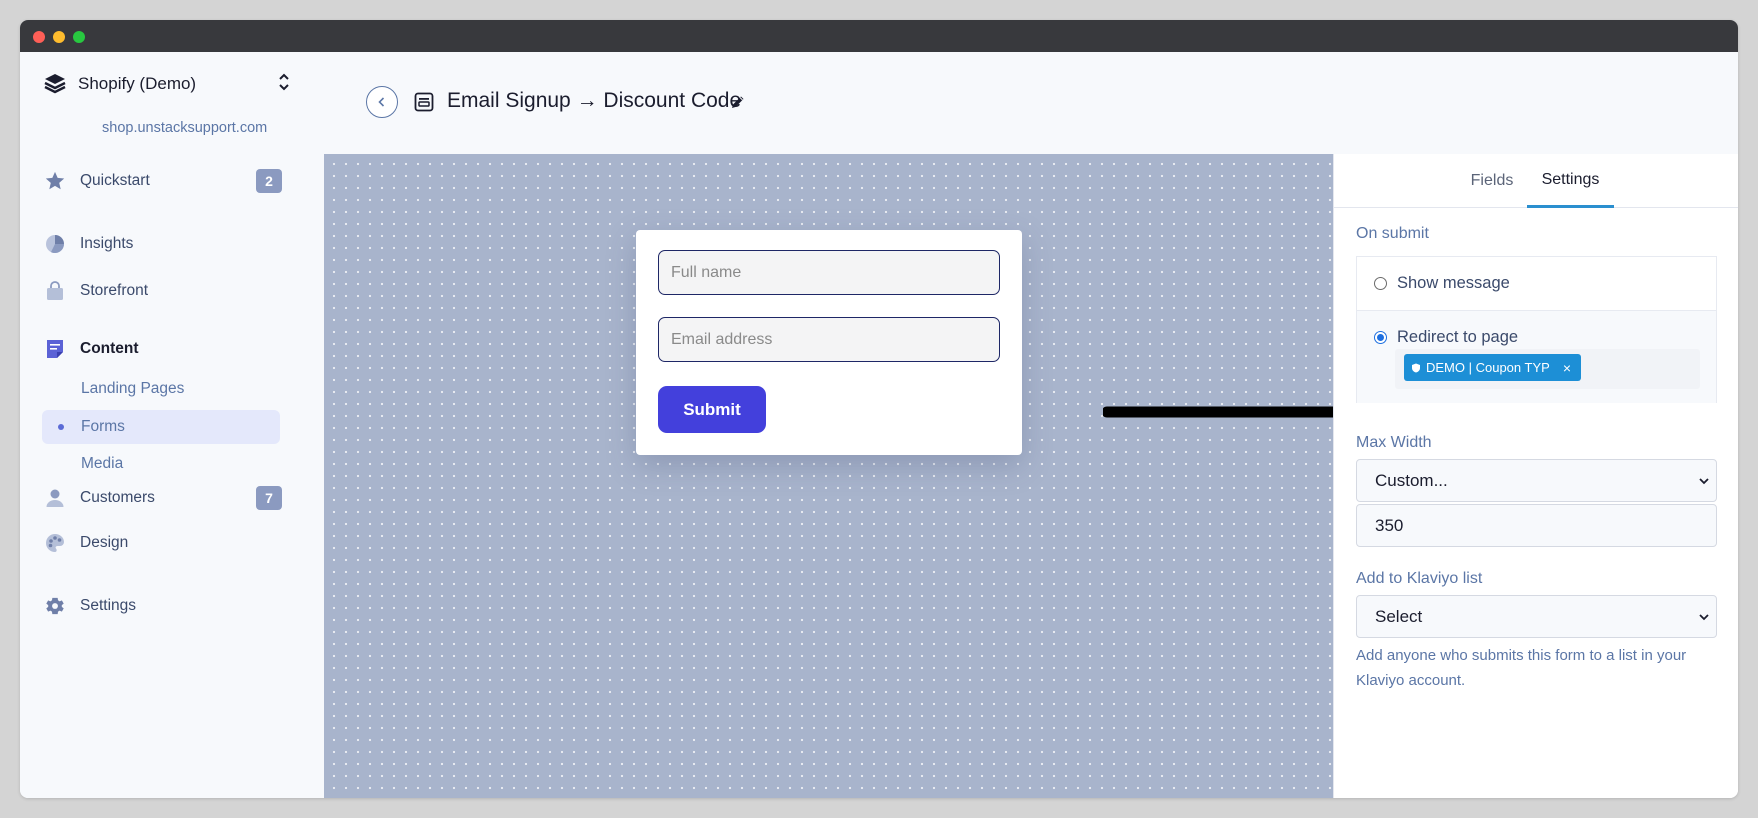  I want to click on shield-icon, so click(1416, 367).